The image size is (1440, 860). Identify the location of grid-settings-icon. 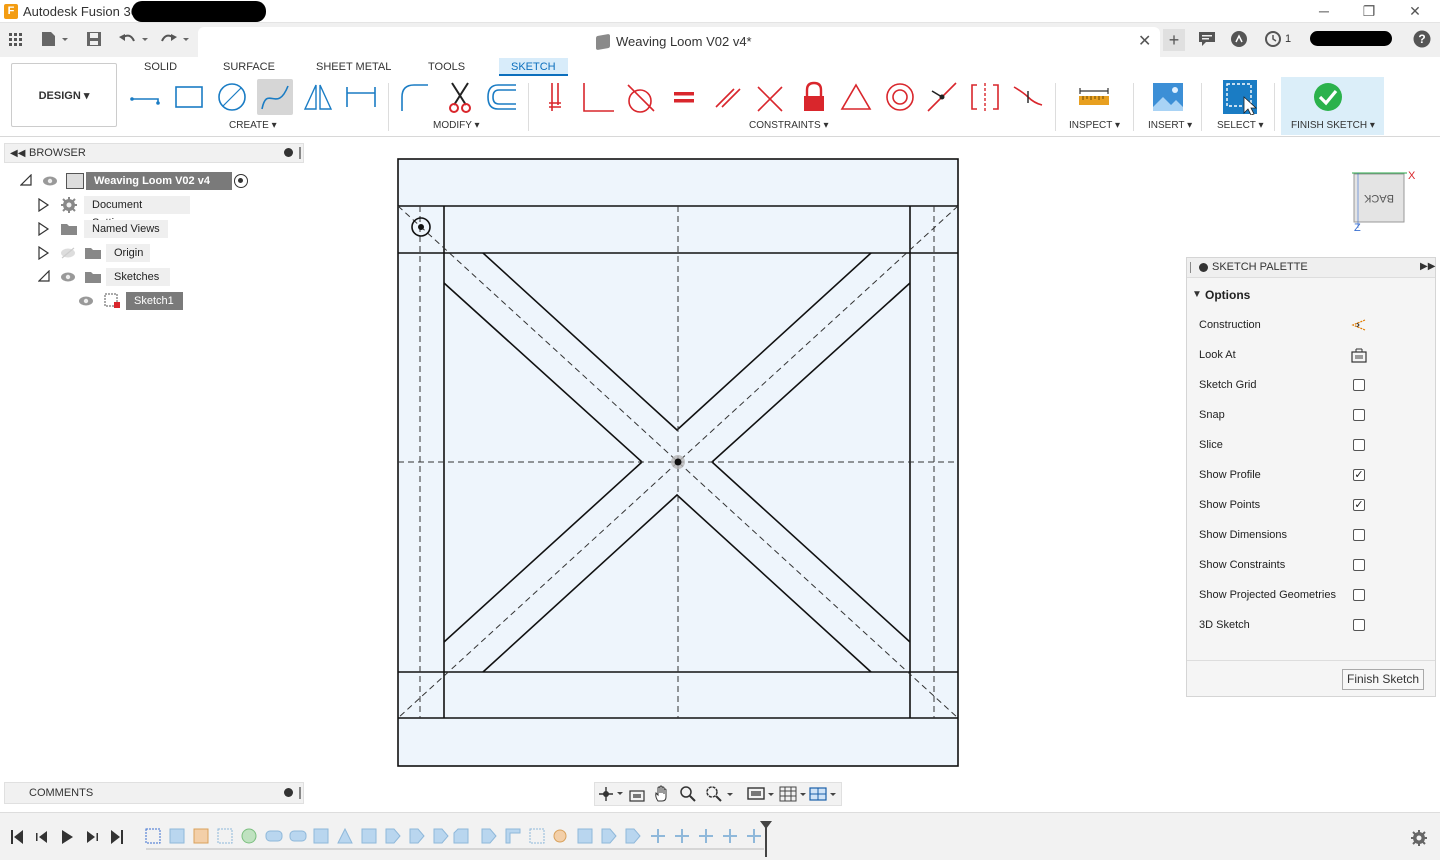
(794, 795).